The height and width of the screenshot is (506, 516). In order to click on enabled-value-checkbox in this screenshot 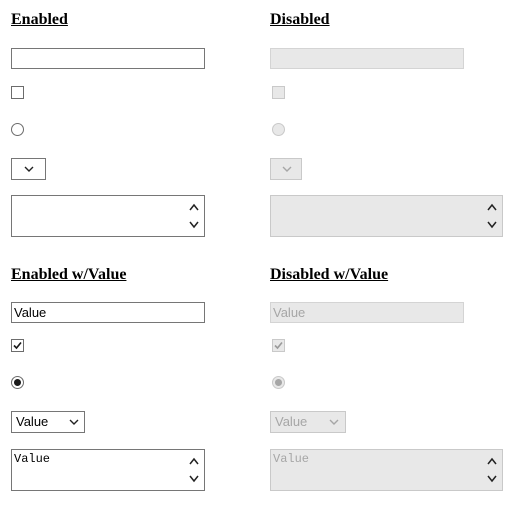, I will do `click(17, 345)`.